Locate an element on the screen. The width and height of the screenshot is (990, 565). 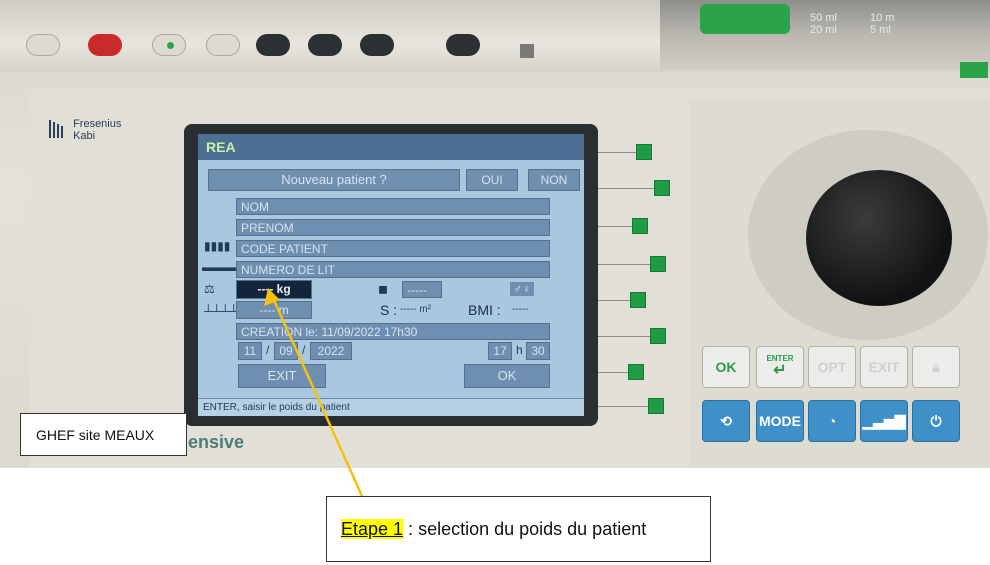
ok-button: OK is located at coordinates (507, 376).